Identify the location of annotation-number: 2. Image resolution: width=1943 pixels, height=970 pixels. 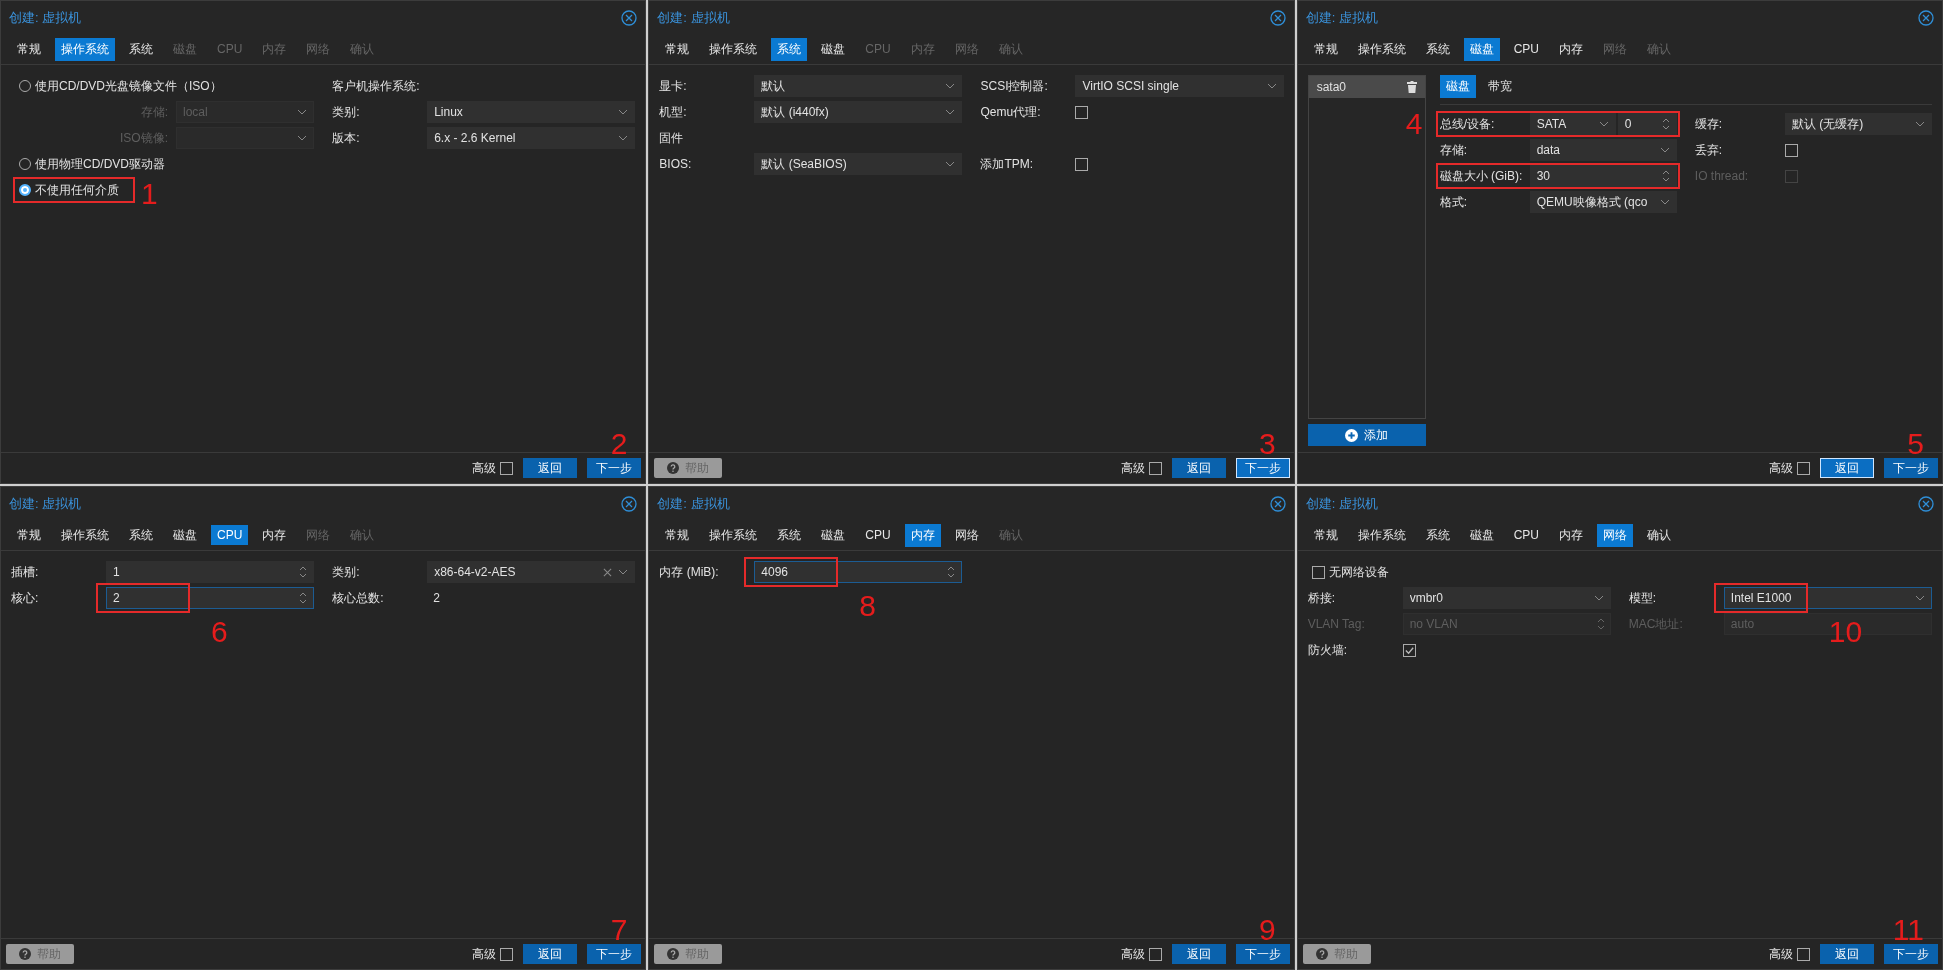
(619, 444).